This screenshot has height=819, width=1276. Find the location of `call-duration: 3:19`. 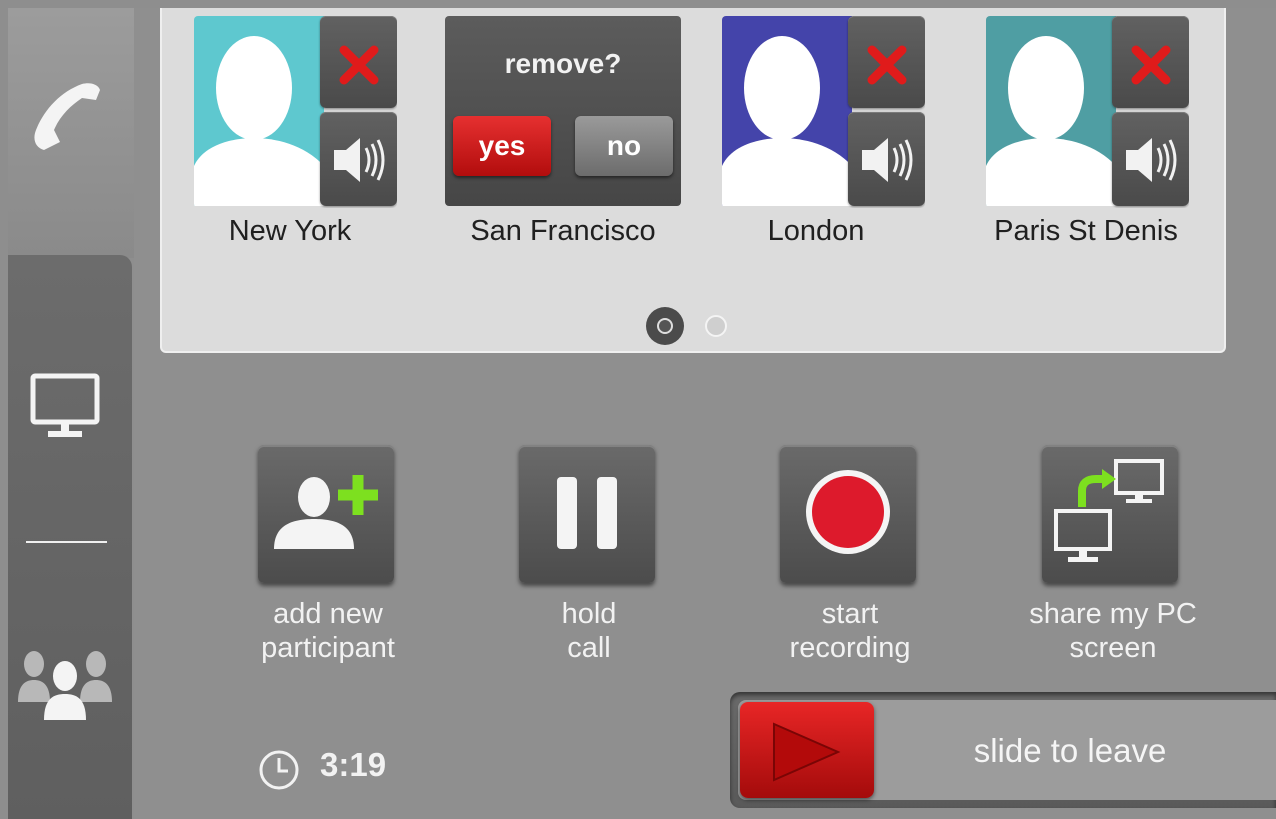

call-duration: 3:19 is located at coordinates (353, 764).